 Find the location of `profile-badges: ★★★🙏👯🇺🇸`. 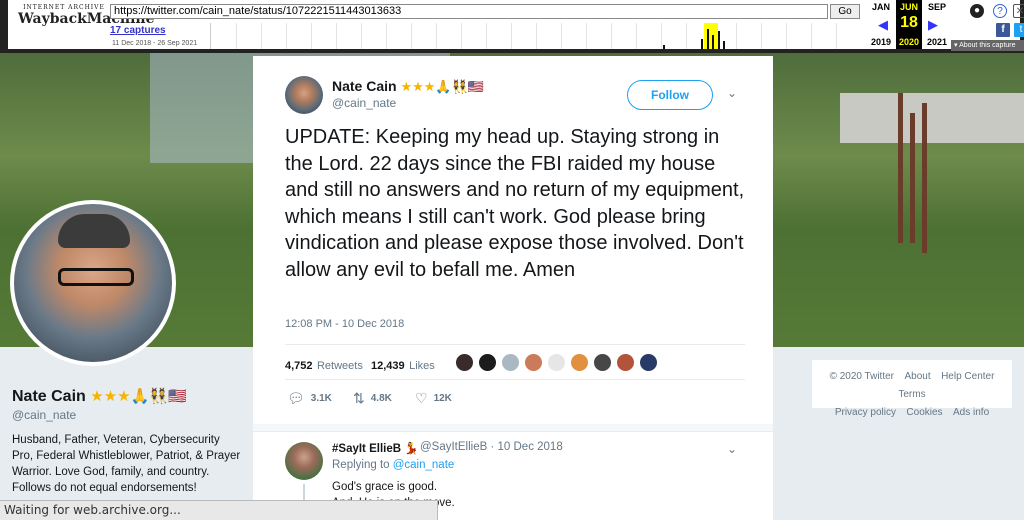

profile-badges: ★★★🙏👯🇺🇸 is located at coordinates (138, 396).